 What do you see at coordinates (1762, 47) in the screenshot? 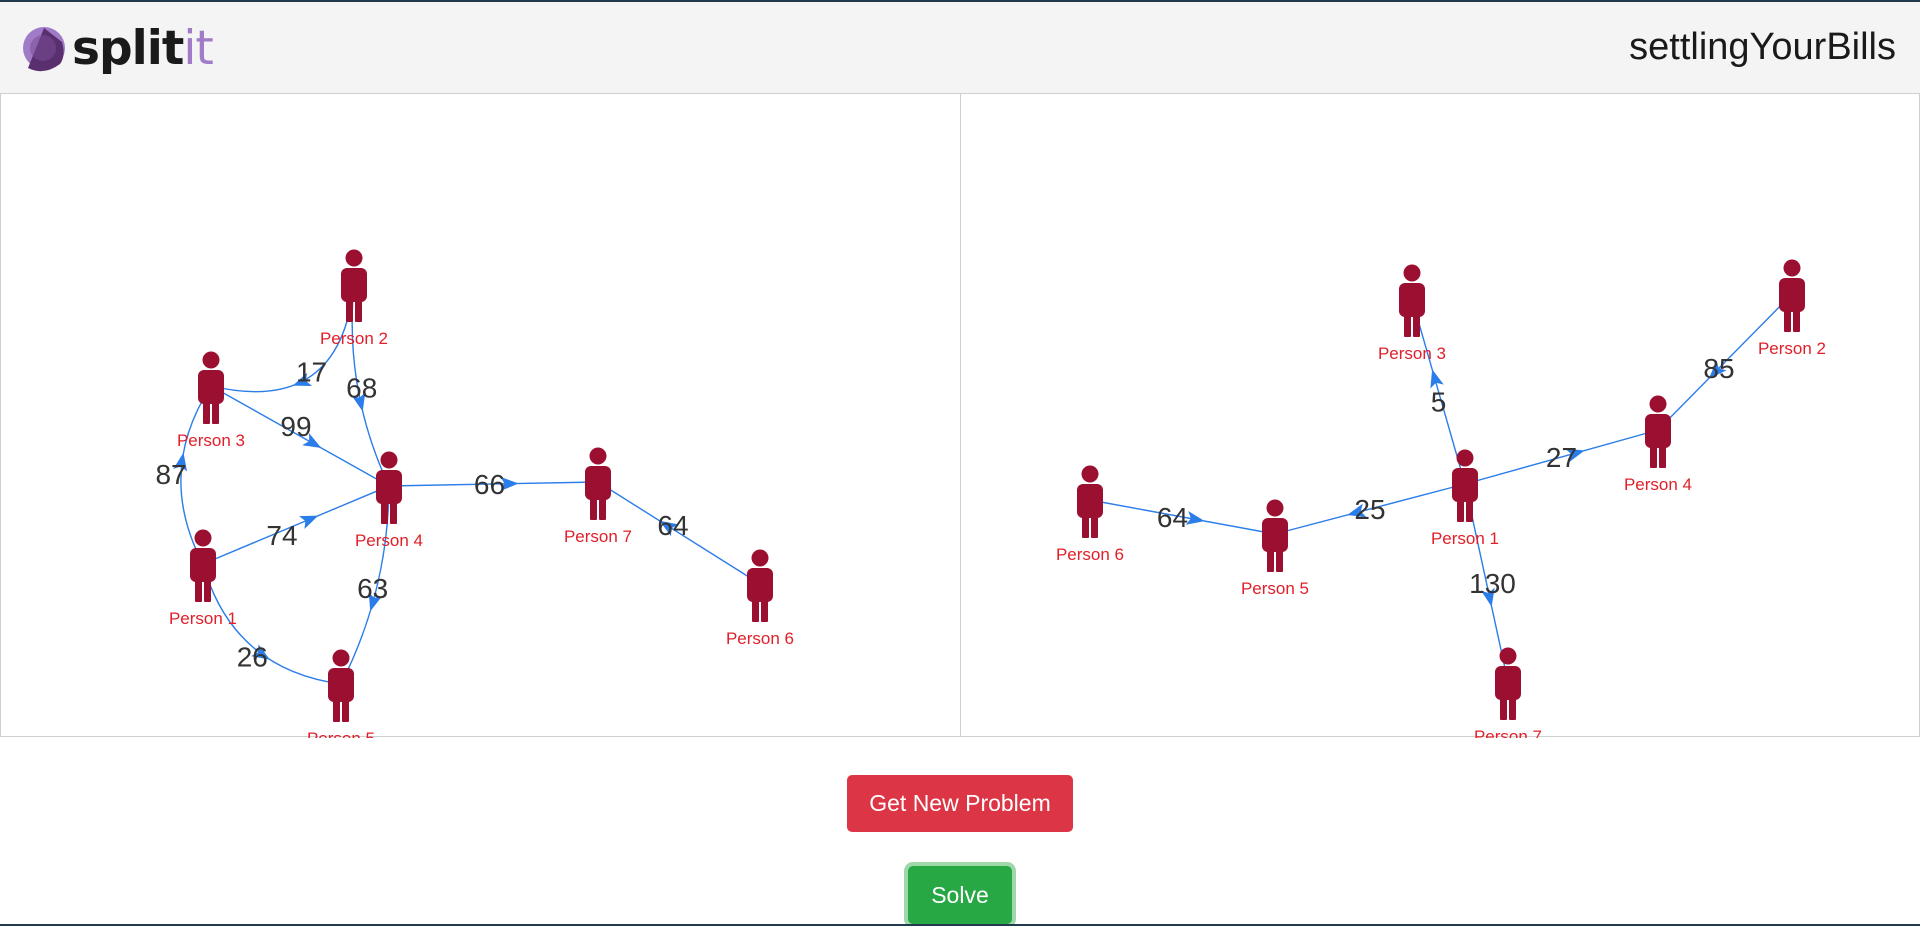
I see `page-title: settlingYourBills` at bounding box center [1762, 47].